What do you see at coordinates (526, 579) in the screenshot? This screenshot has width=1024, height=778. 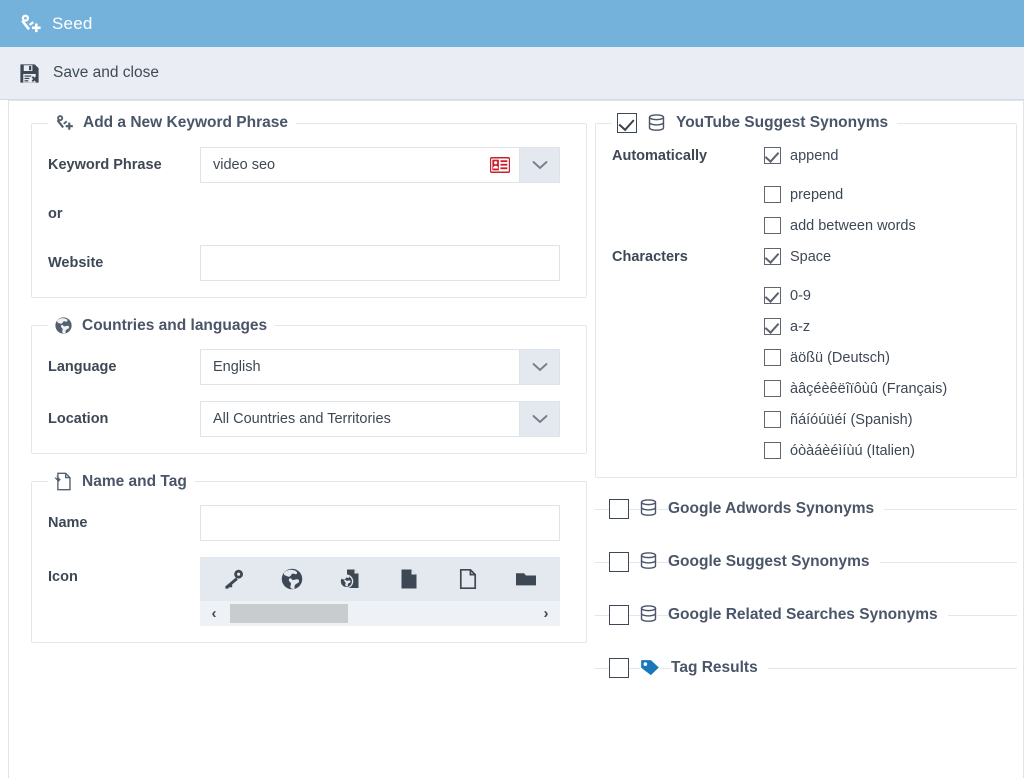 I see `folder-icon` at bounding box center [526, 579].